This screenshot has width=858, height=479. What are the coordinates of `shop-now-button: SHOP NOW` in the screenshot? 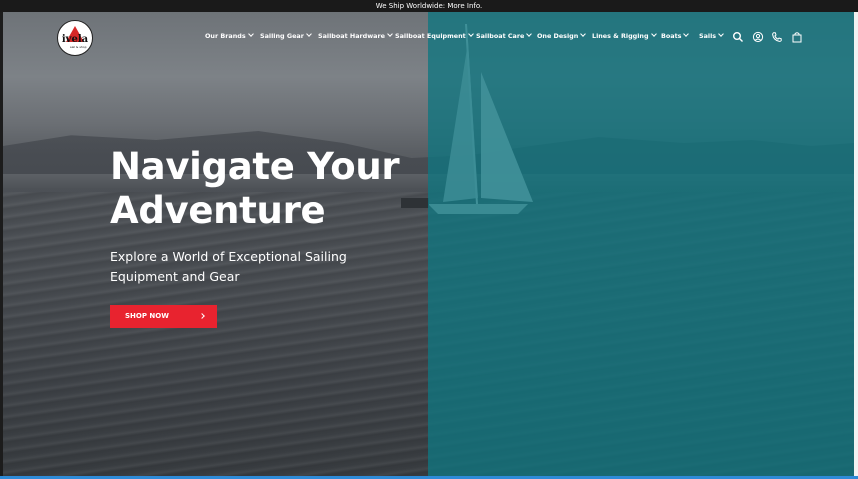 It's located at (163, 316).